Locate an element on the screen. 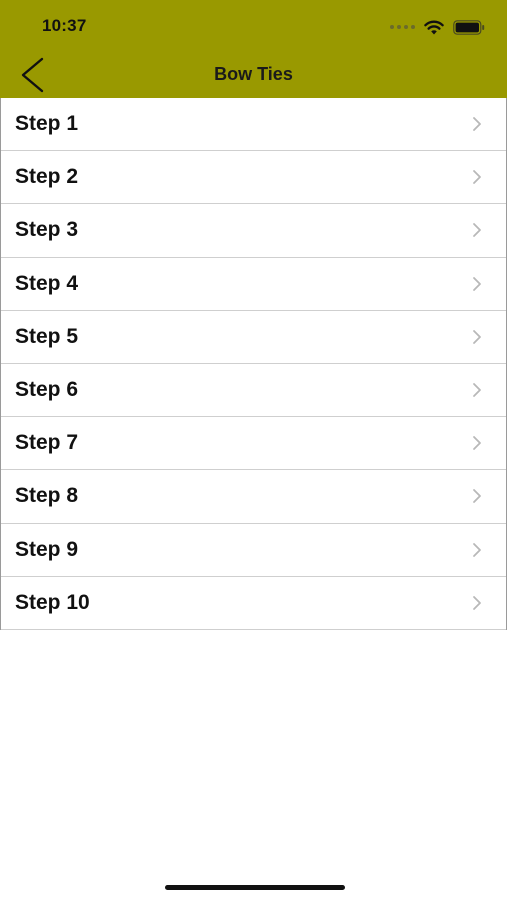 This screenshot has height=900, width=507. signal-dots-icon is located at coordinates (402, 27).